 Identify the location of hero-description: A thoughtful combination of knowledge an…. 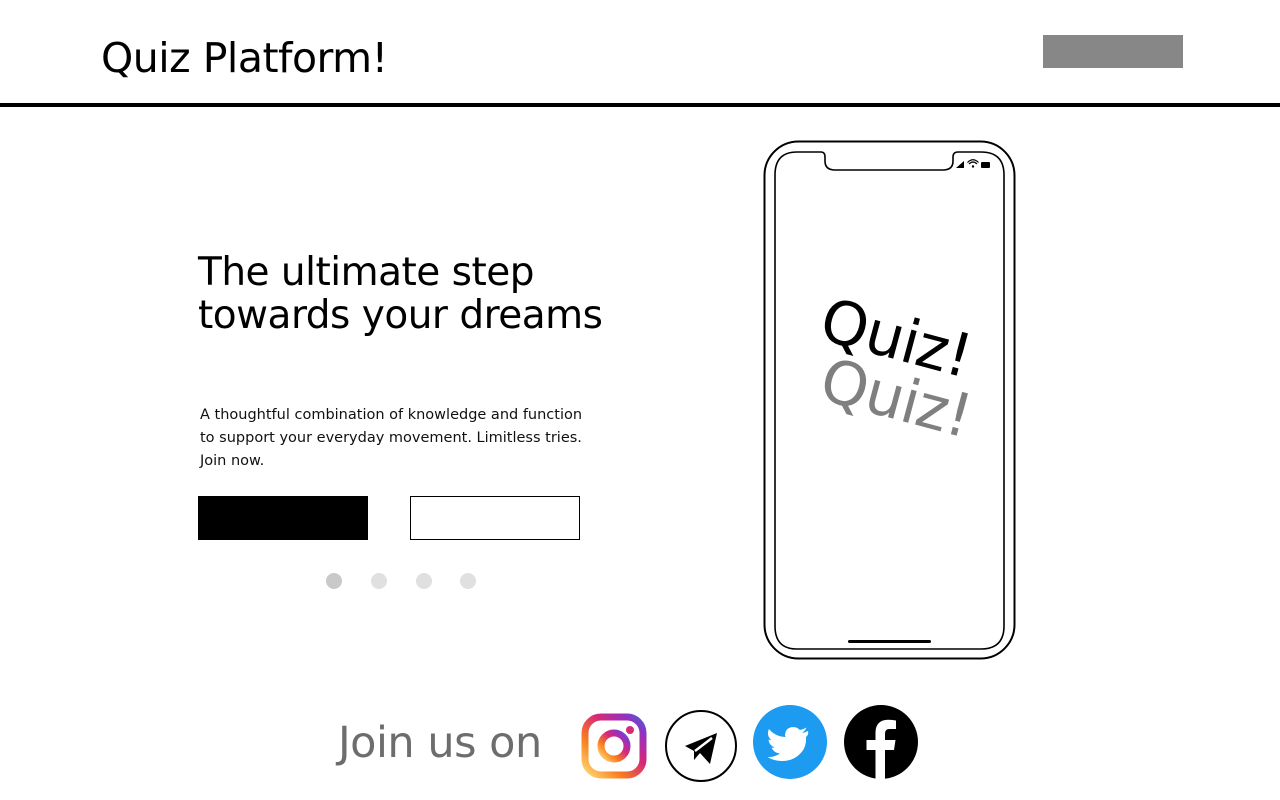
(391, 438).